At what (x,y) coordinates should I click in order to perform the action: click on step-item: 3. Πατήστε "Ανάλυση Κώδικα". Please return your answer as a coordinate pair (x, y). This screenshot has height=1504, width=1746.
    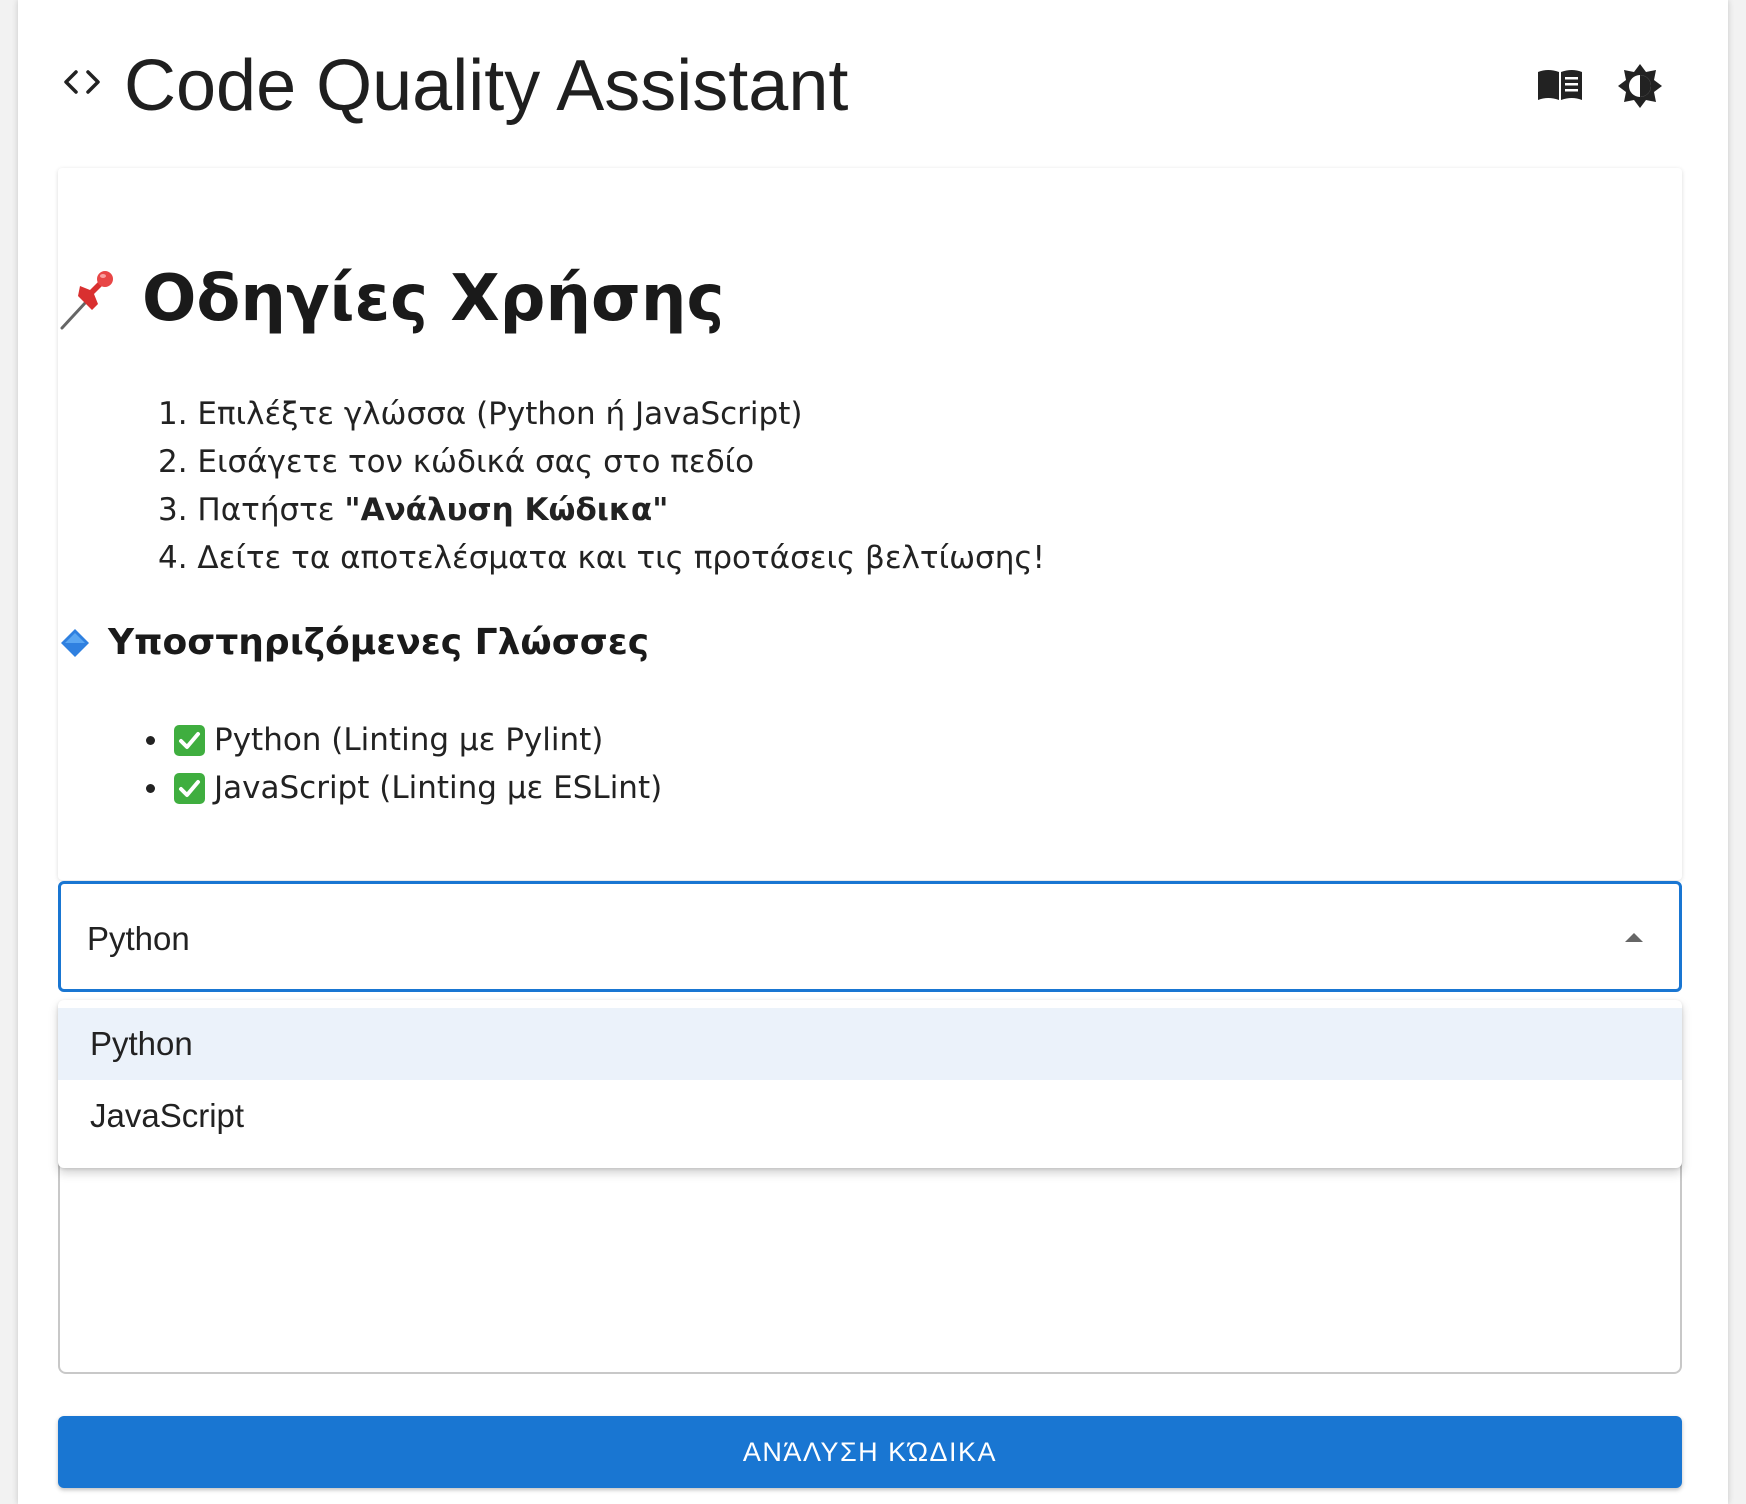
    Looking at the image, I should click on (413, 510).